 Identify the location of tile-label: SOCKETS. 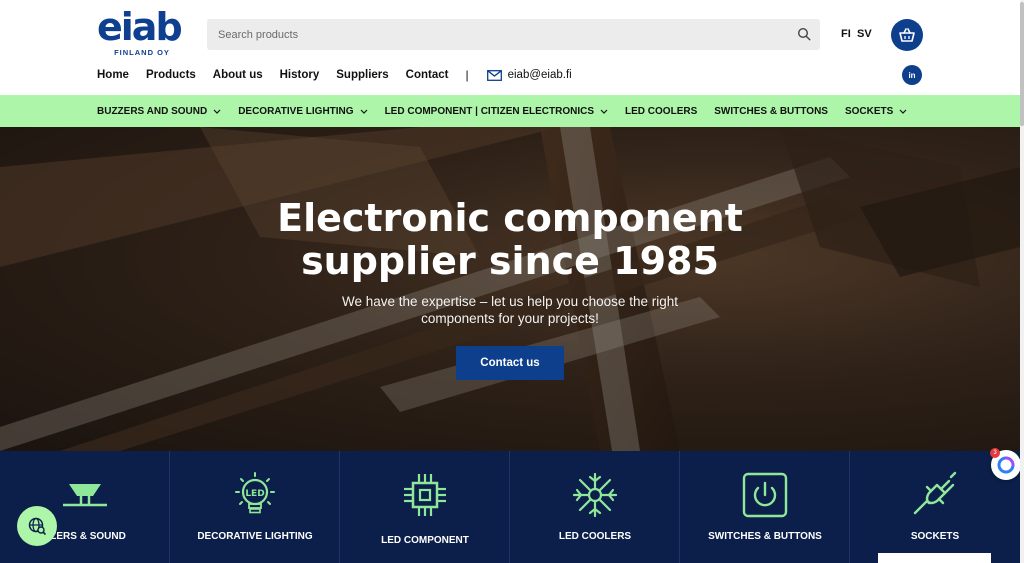
(935, 536).